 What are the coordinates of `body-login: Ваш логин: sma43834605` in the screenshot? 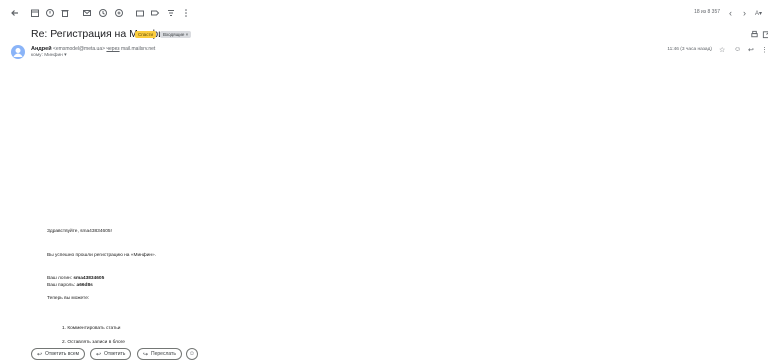 It's located at (75, 278).